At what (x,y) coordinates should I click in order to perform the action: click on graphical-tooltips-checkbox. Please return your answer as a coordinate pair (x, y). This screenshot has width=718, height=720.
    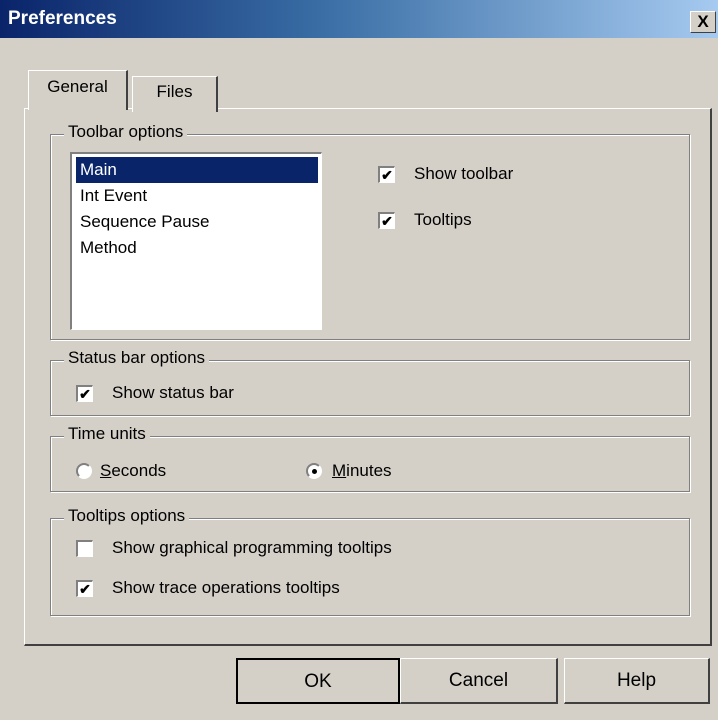
    Looking at the image, I should click on (84, 548).